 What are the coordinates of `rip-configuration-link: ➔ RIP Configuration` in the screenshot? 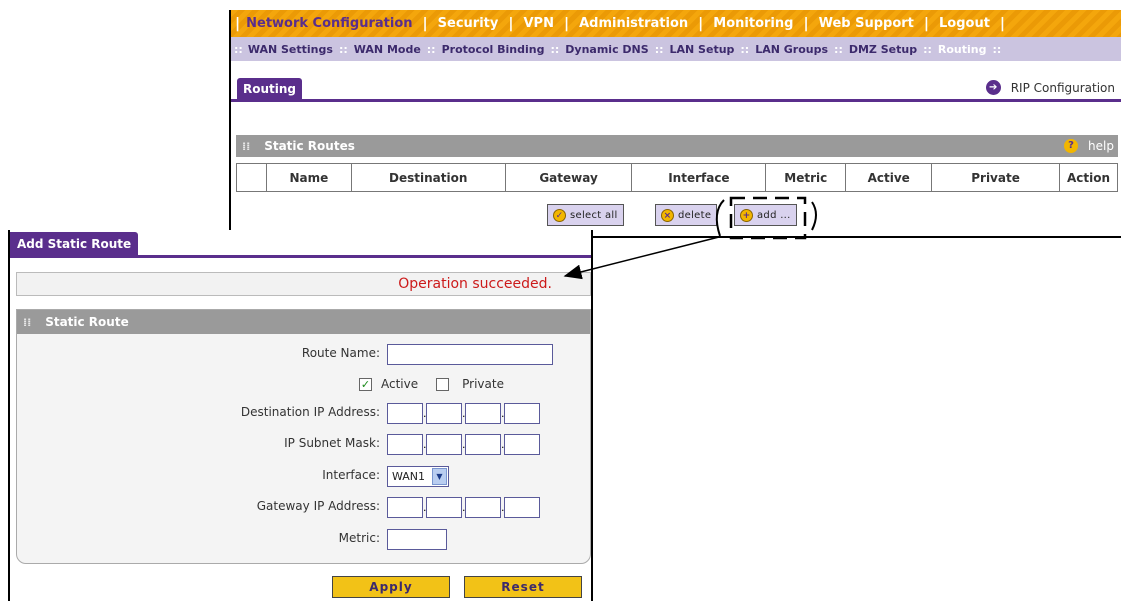 It's located at (1050, 87).